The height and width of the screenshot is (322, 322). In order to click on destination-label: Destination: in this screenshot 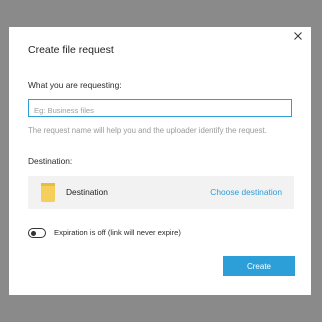, I will do `click(50, 161)`.